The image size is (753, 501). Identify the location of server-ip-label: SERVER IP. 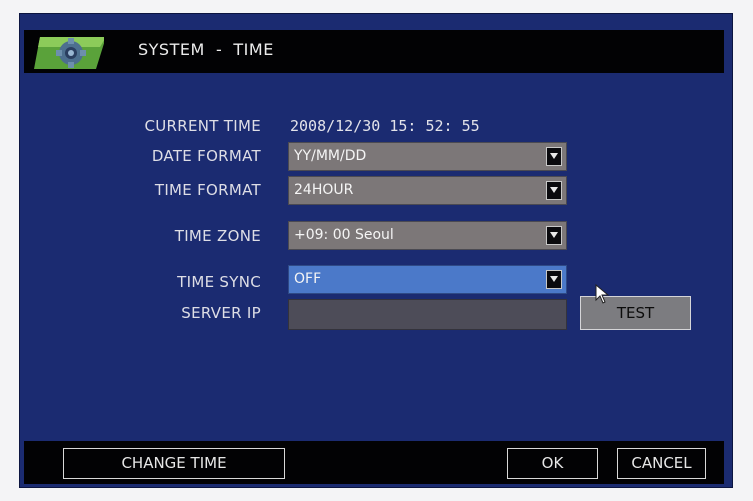
(221, 313).